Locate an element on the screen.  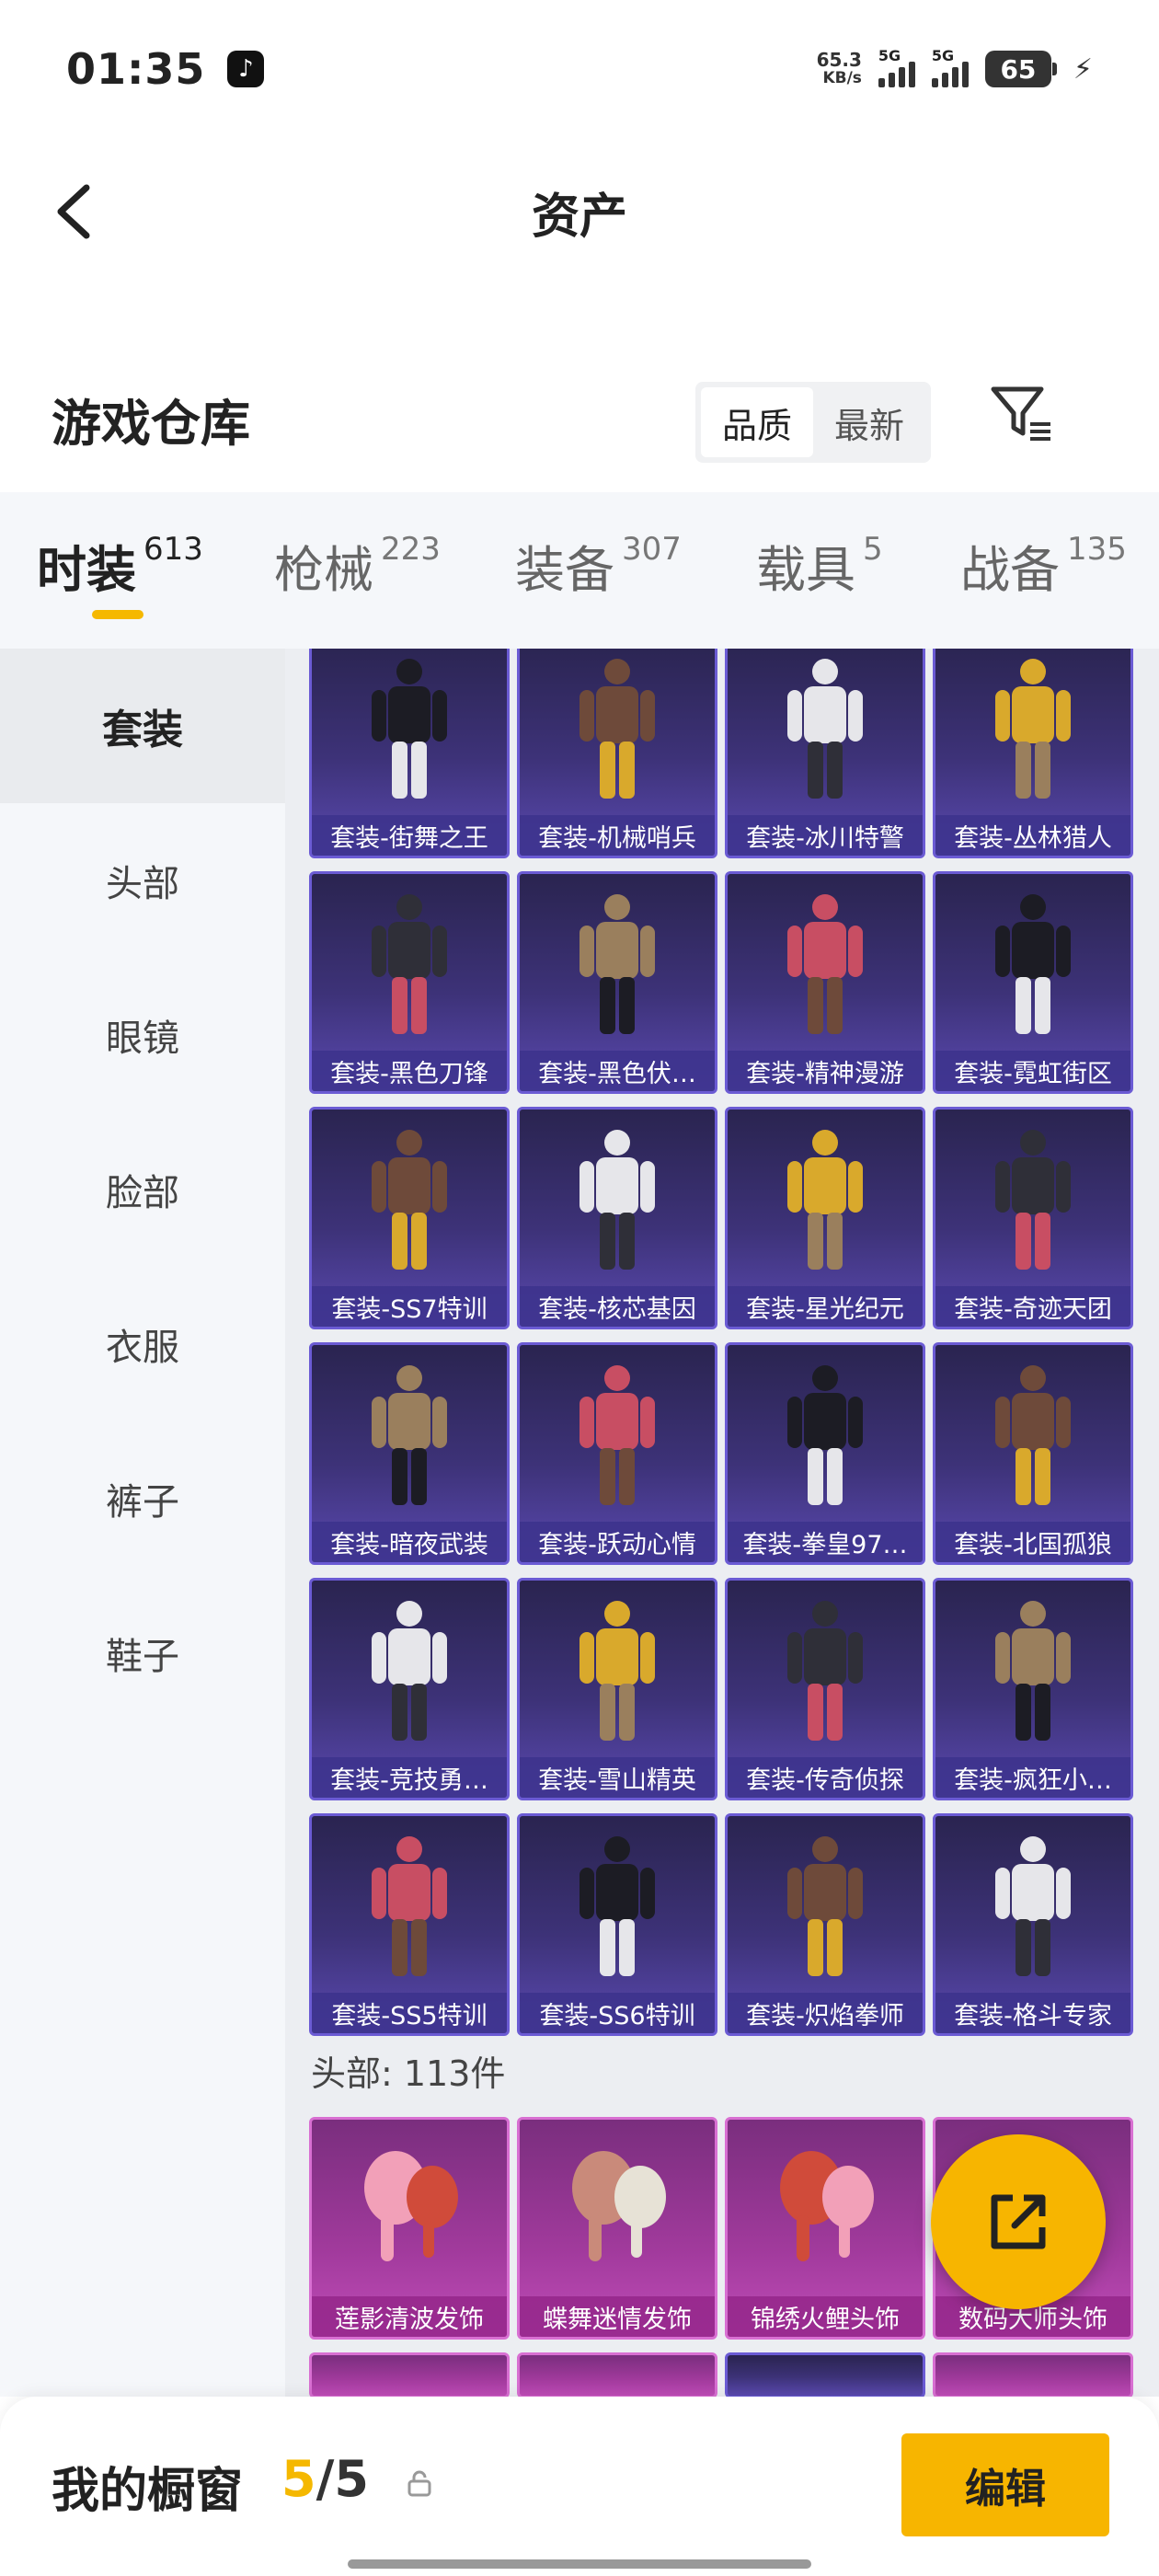
item-card: 锦绣火鲤头饰 is located at coordinates (825, 2228).